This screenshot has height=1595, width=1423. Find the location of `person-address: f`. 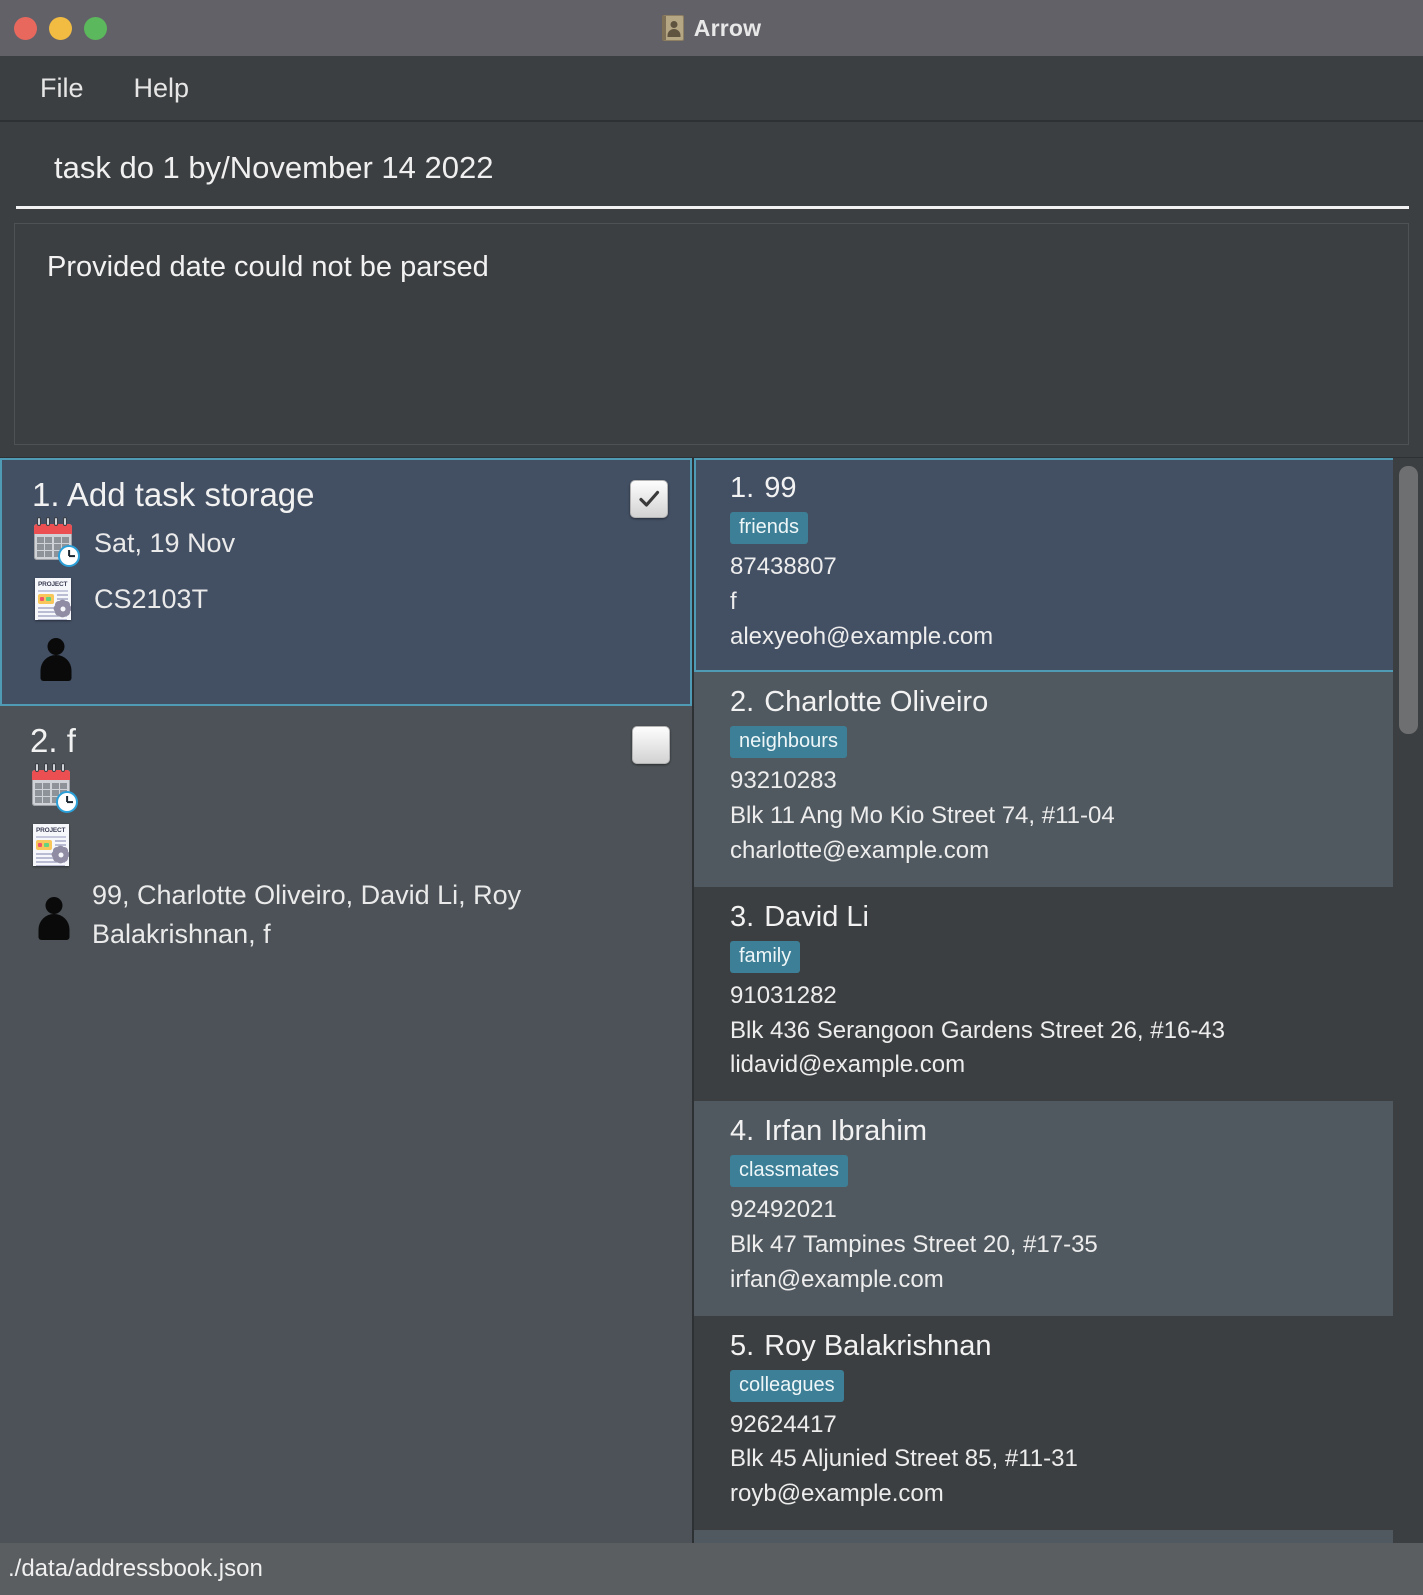

person-address: f is located at coordinates (733, 601).